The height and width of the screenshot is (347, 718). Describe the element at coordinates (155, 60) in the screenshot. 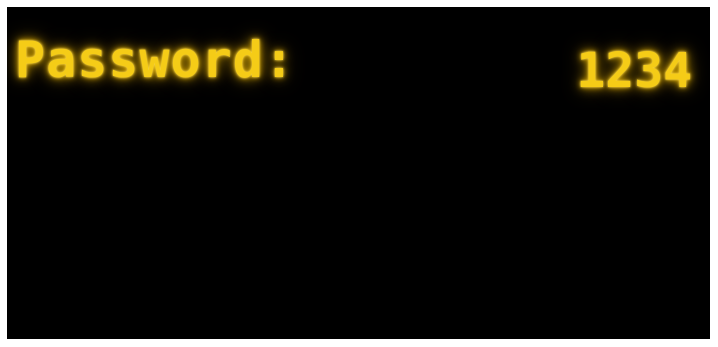

I see `password-label: Password:` at that location.